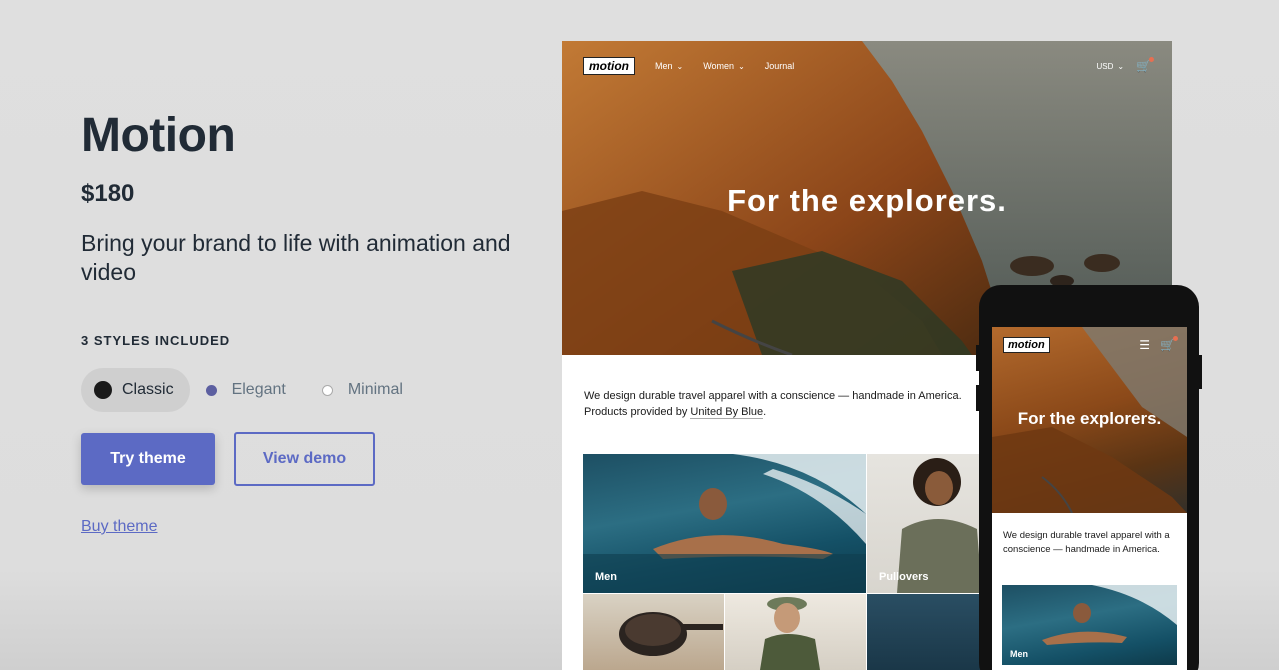  Describe the element at coordinates (1019, 654) in the screenshot. I see `mobile-tile-label: Men` at that location.